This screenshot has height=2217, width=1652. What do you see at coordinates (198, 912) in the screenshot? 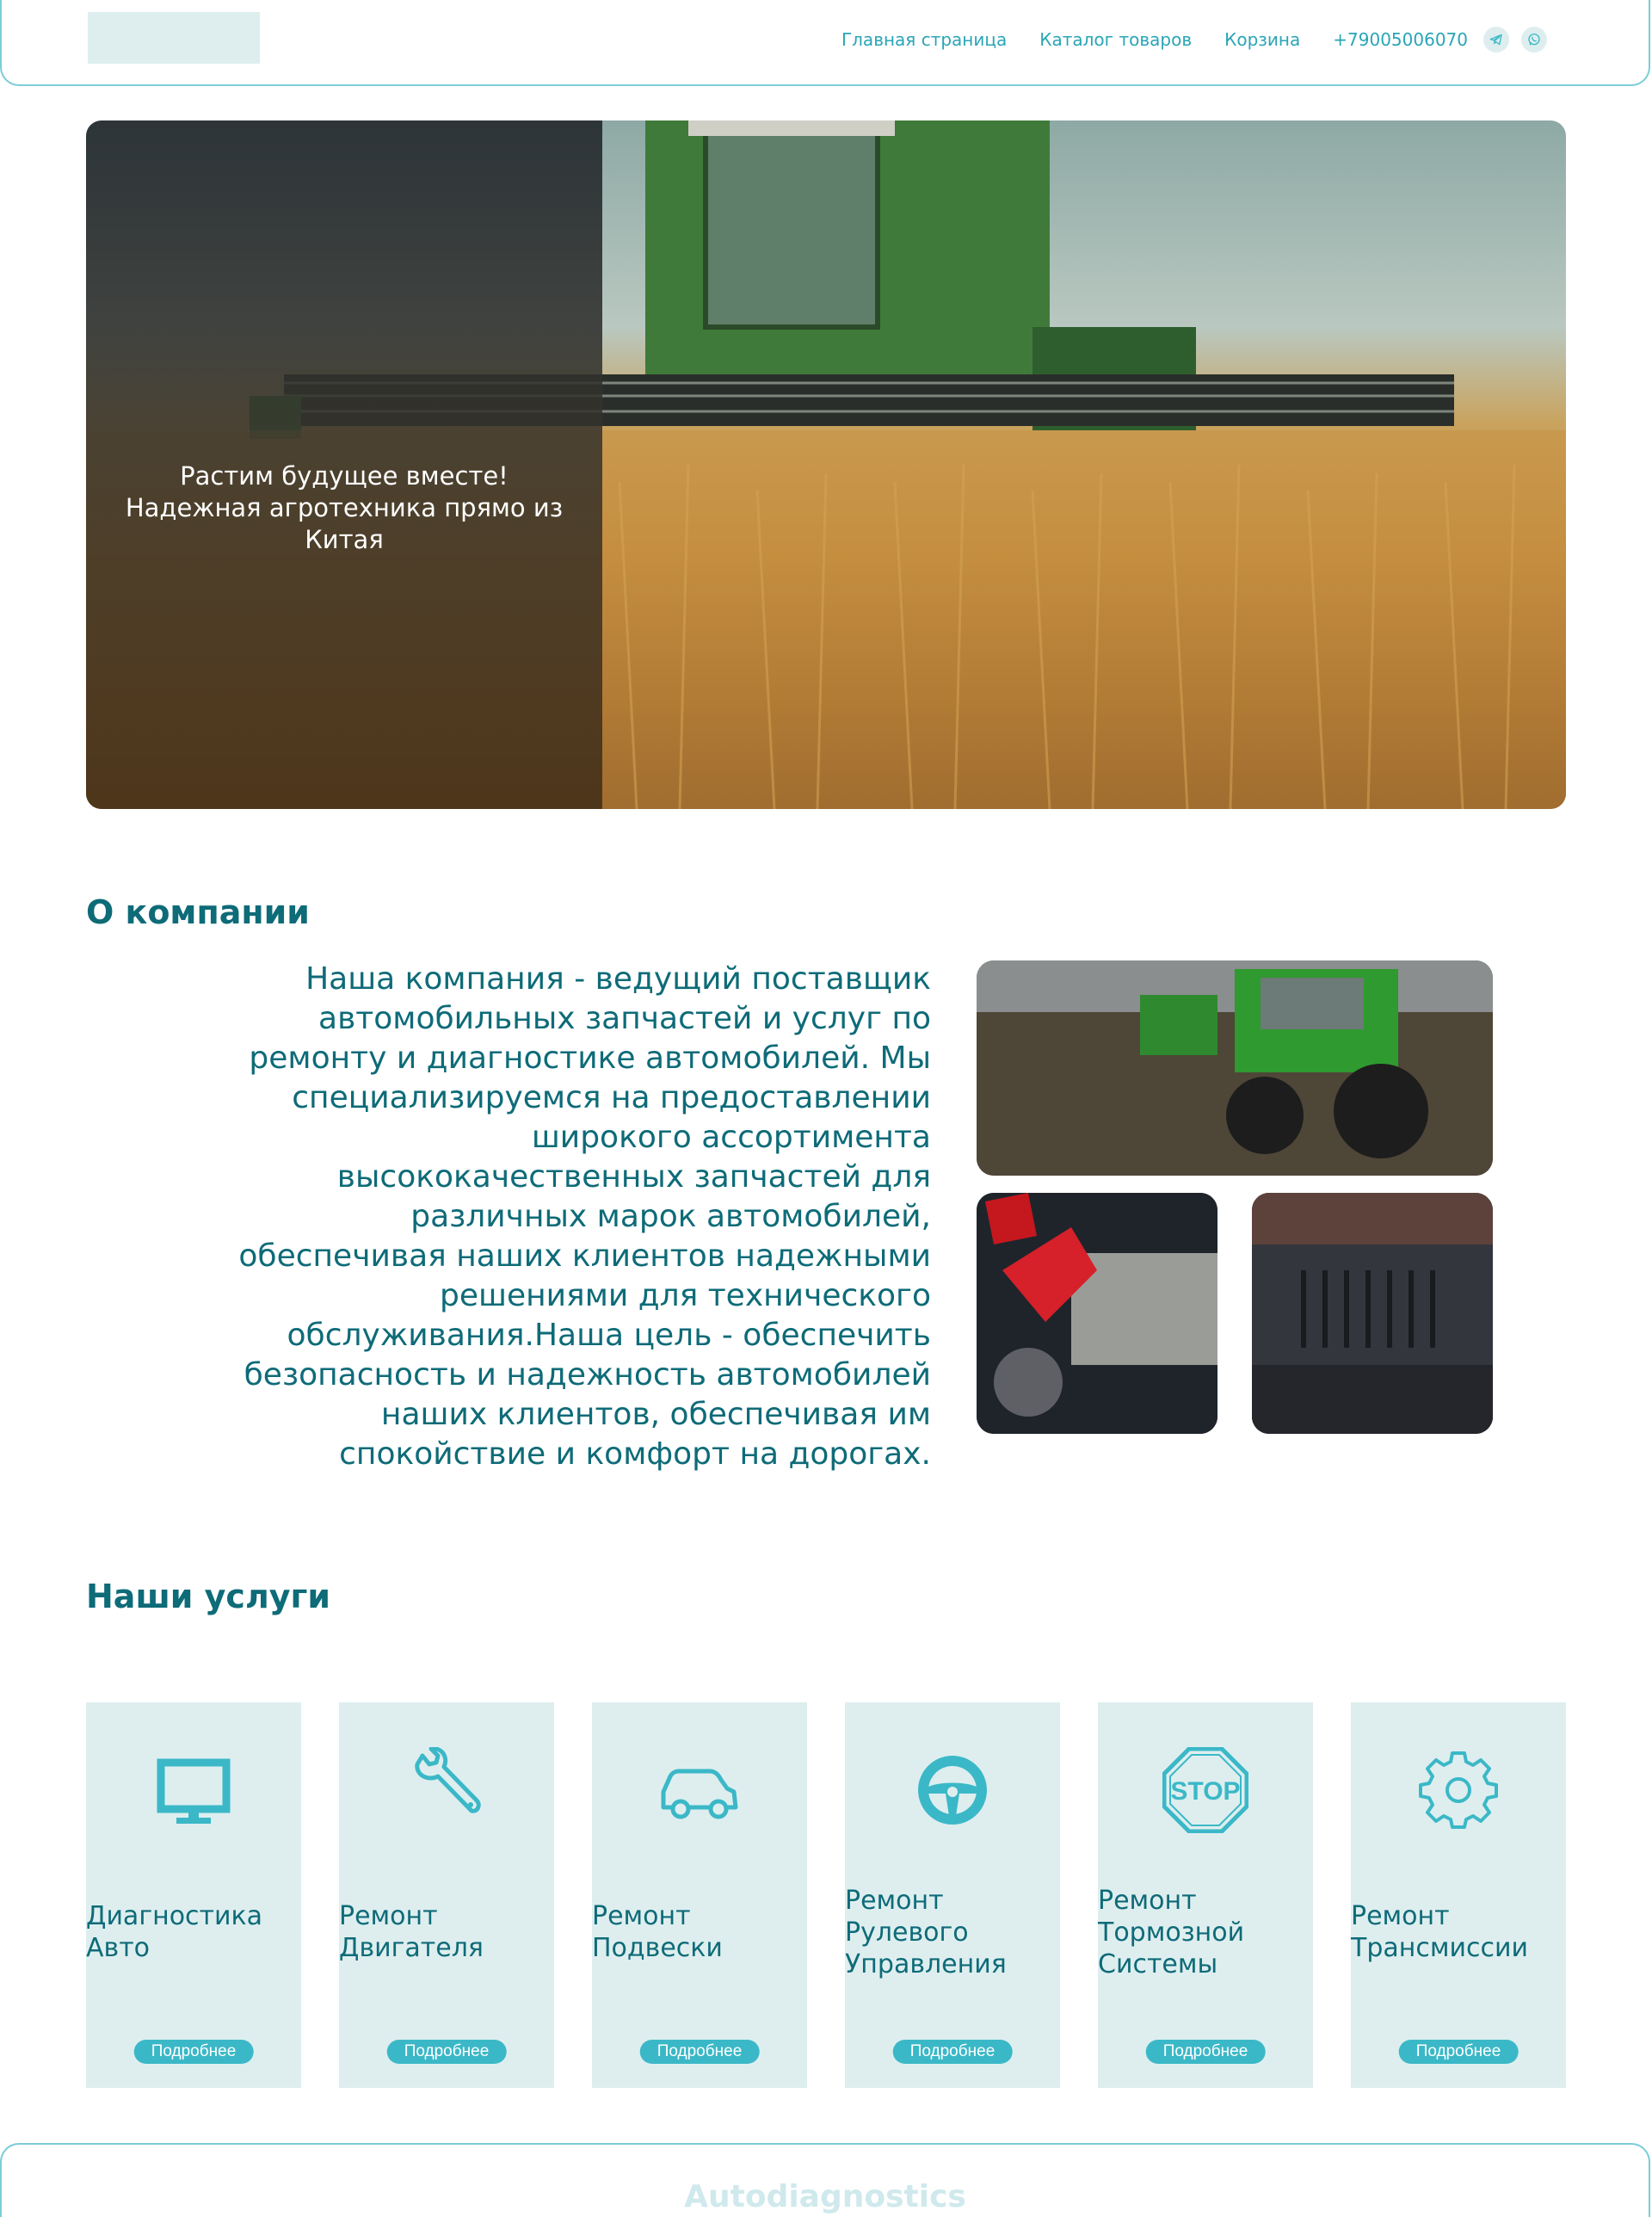
I see `about-title: О компании` at bounding box center [198, 912].